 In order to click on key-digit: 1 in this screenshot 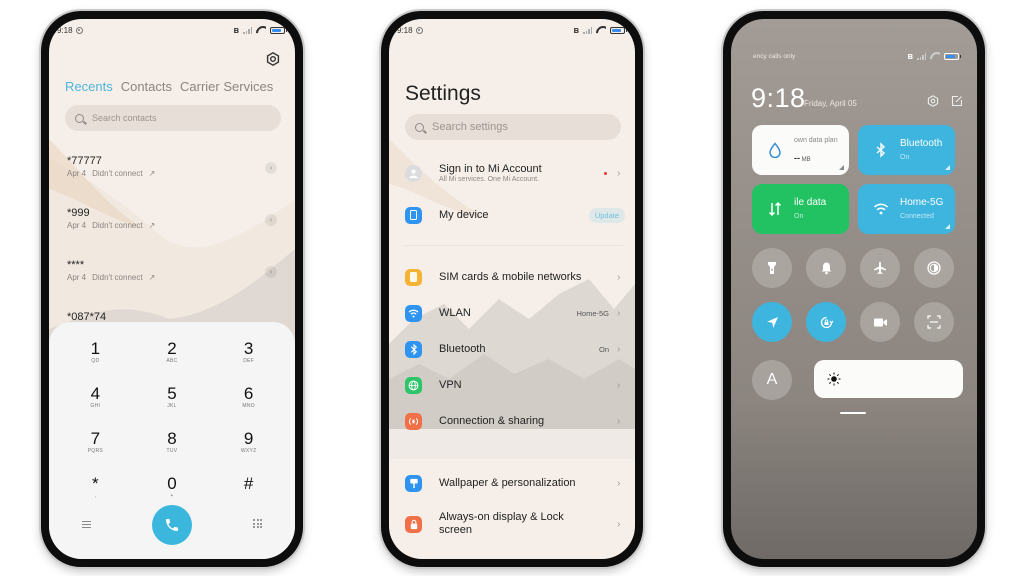, I will do `click(95, 348)`.